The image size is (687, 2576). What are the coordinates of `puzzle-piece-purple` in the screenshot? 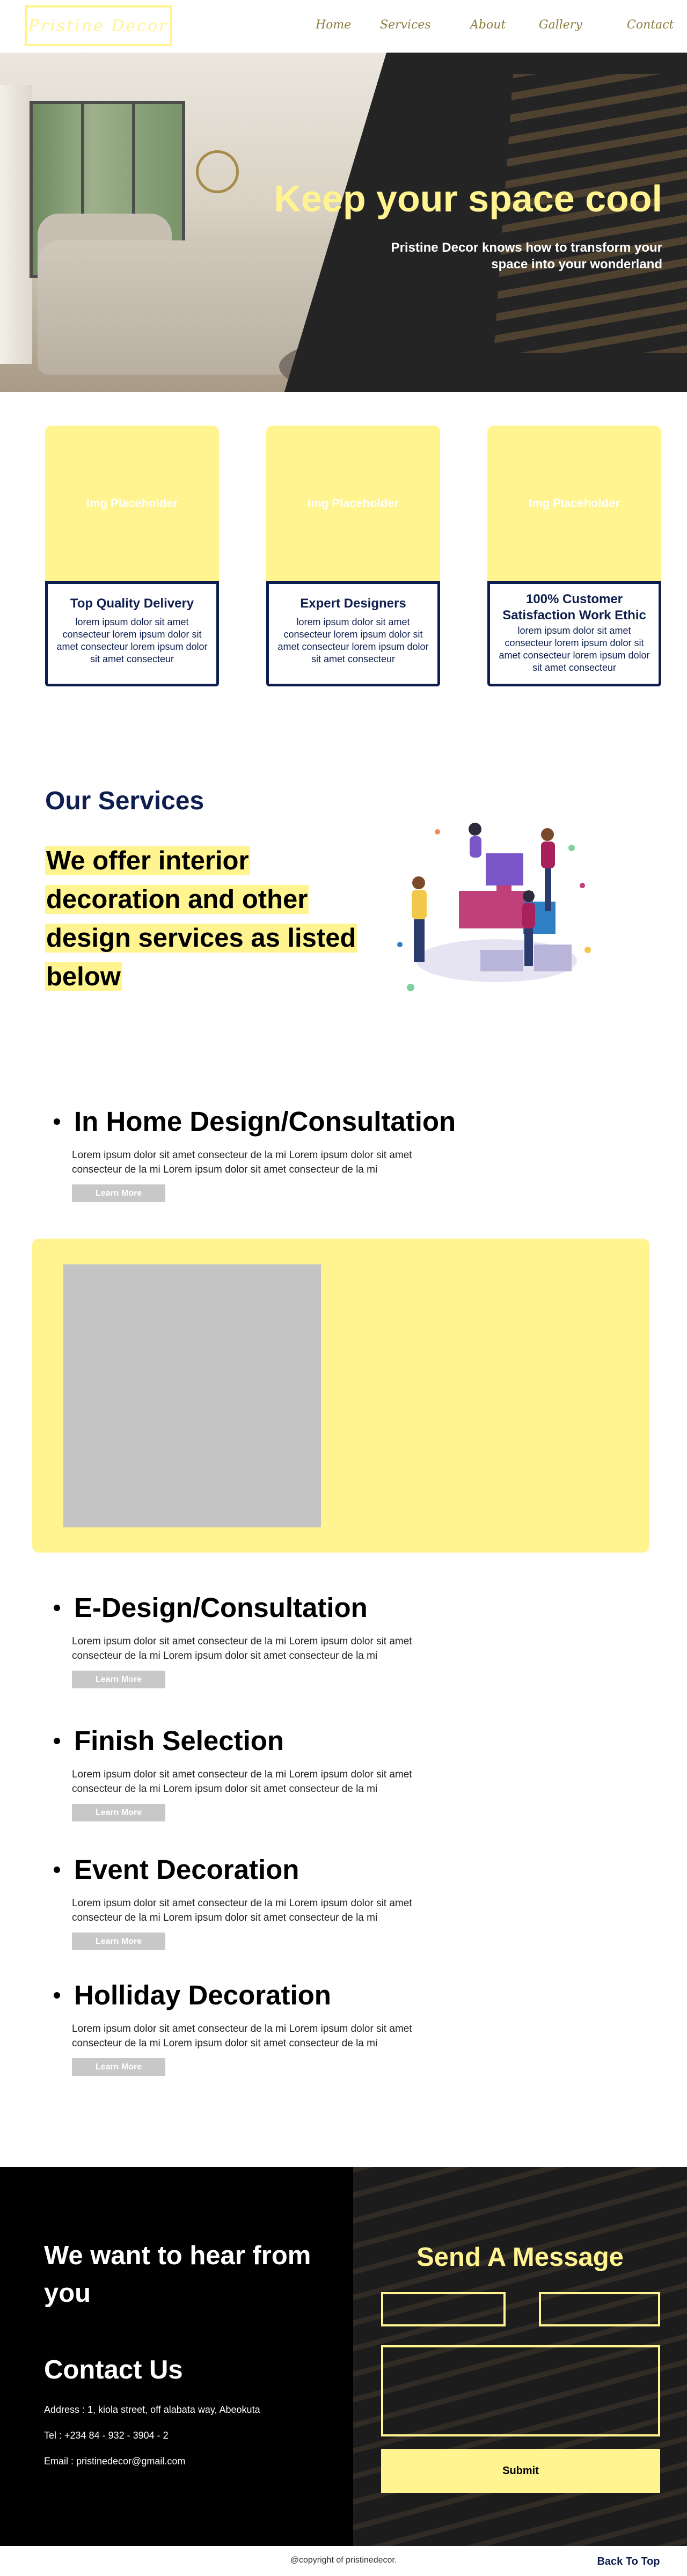 It's located at (504, 869).